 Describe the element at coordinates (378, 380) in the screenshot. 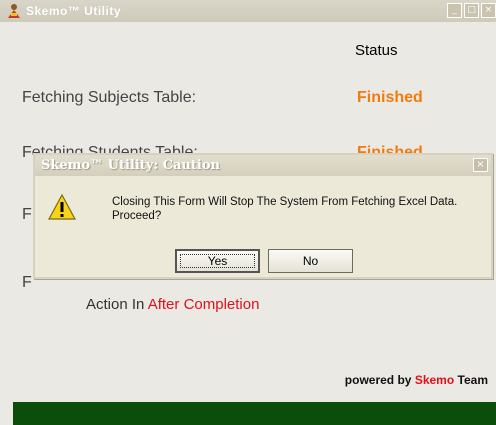

I see `powered-prefix: powered by` at that location.